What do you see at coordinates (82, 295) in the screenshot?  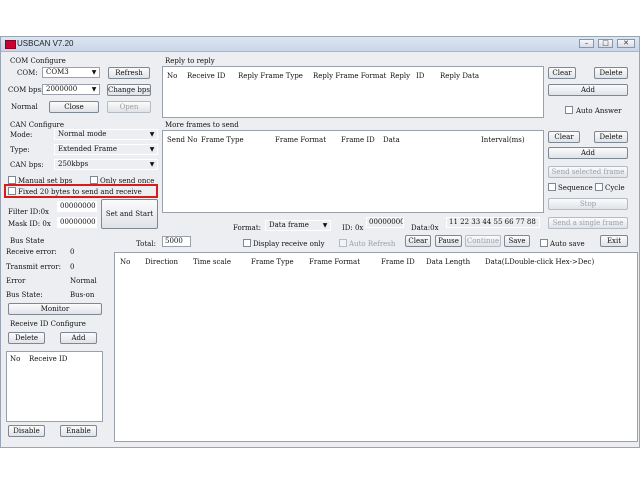 I see `bus-state-value: Bus-on` at bounding box center [82, 295].